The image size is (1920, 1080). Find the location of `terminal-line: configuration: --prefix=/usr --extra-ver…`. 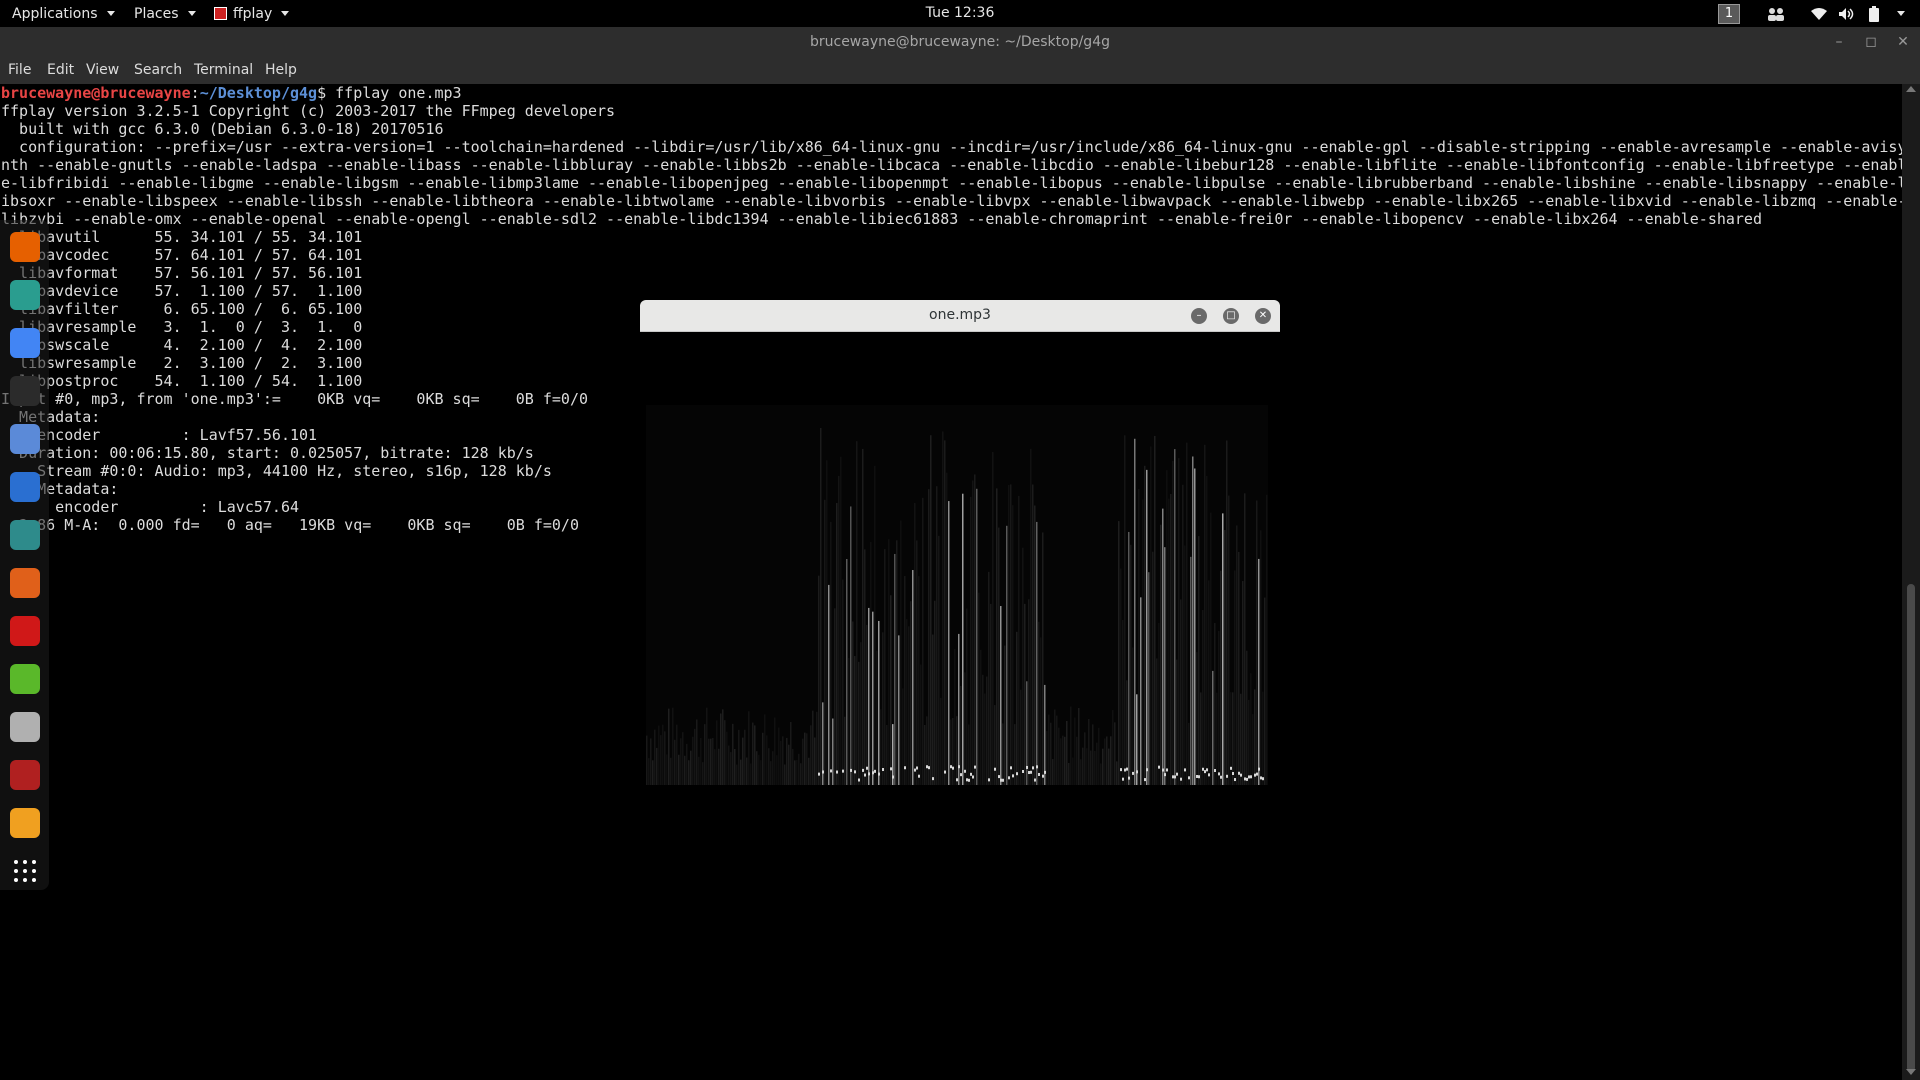

terminal-line: configuration: --prefix=/usr --extra-ver… is located at coordinates (954, 147).